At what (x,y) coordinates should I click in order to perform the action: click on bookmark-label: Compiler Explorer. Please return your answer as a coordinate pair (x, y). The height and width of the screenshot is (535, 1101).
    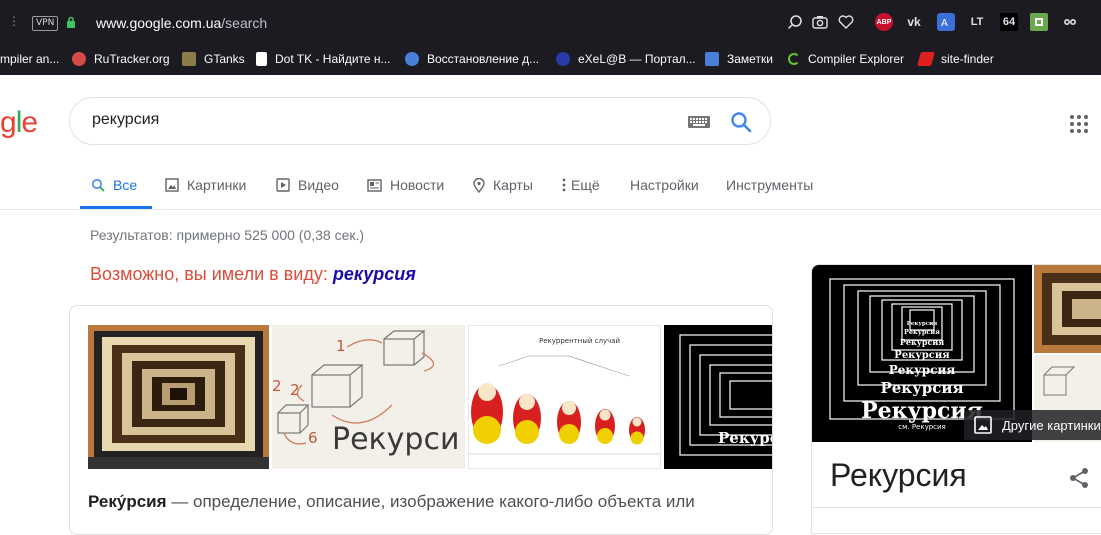
    Looking at the image, I should click on (856, 59).